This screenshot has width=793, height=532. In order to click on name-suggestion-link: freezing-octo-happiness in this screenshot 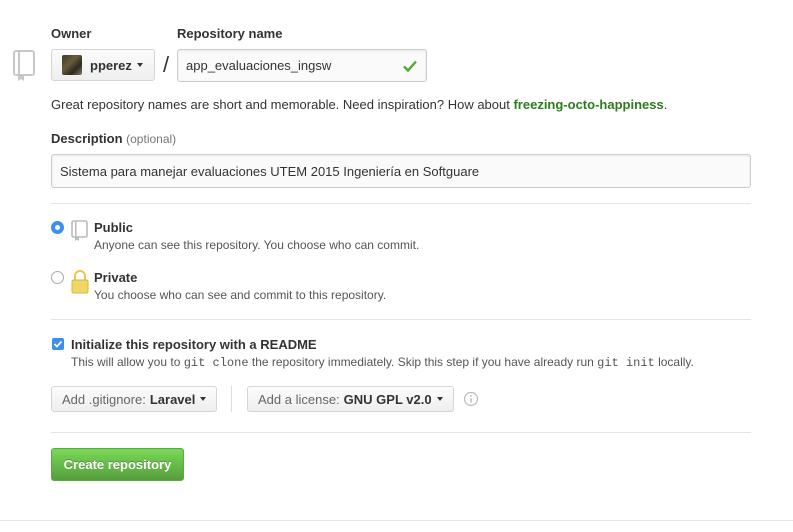, I will do `click(588, 104)`.